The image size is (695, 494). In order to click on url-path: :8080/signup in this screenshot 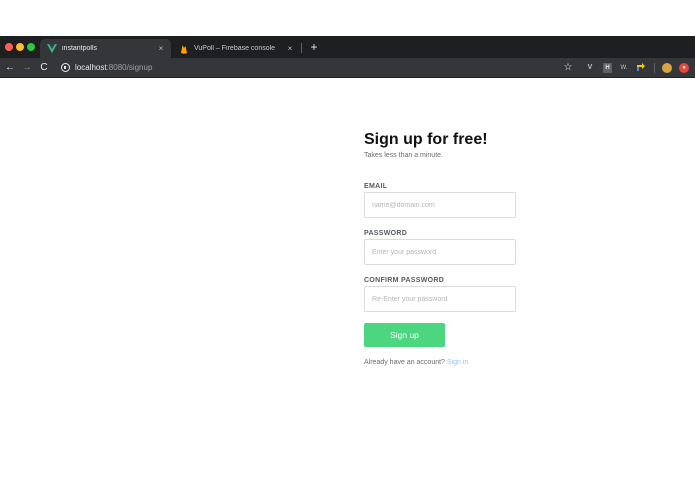, I will do `click(129, 67)`.